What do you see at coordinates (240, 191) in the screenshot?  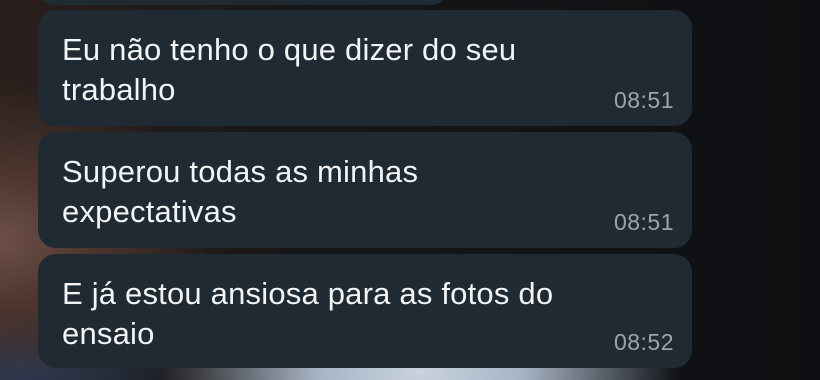 I see `message-text: Superou todas as minhas expectativas` at bounding box center [240, 191].